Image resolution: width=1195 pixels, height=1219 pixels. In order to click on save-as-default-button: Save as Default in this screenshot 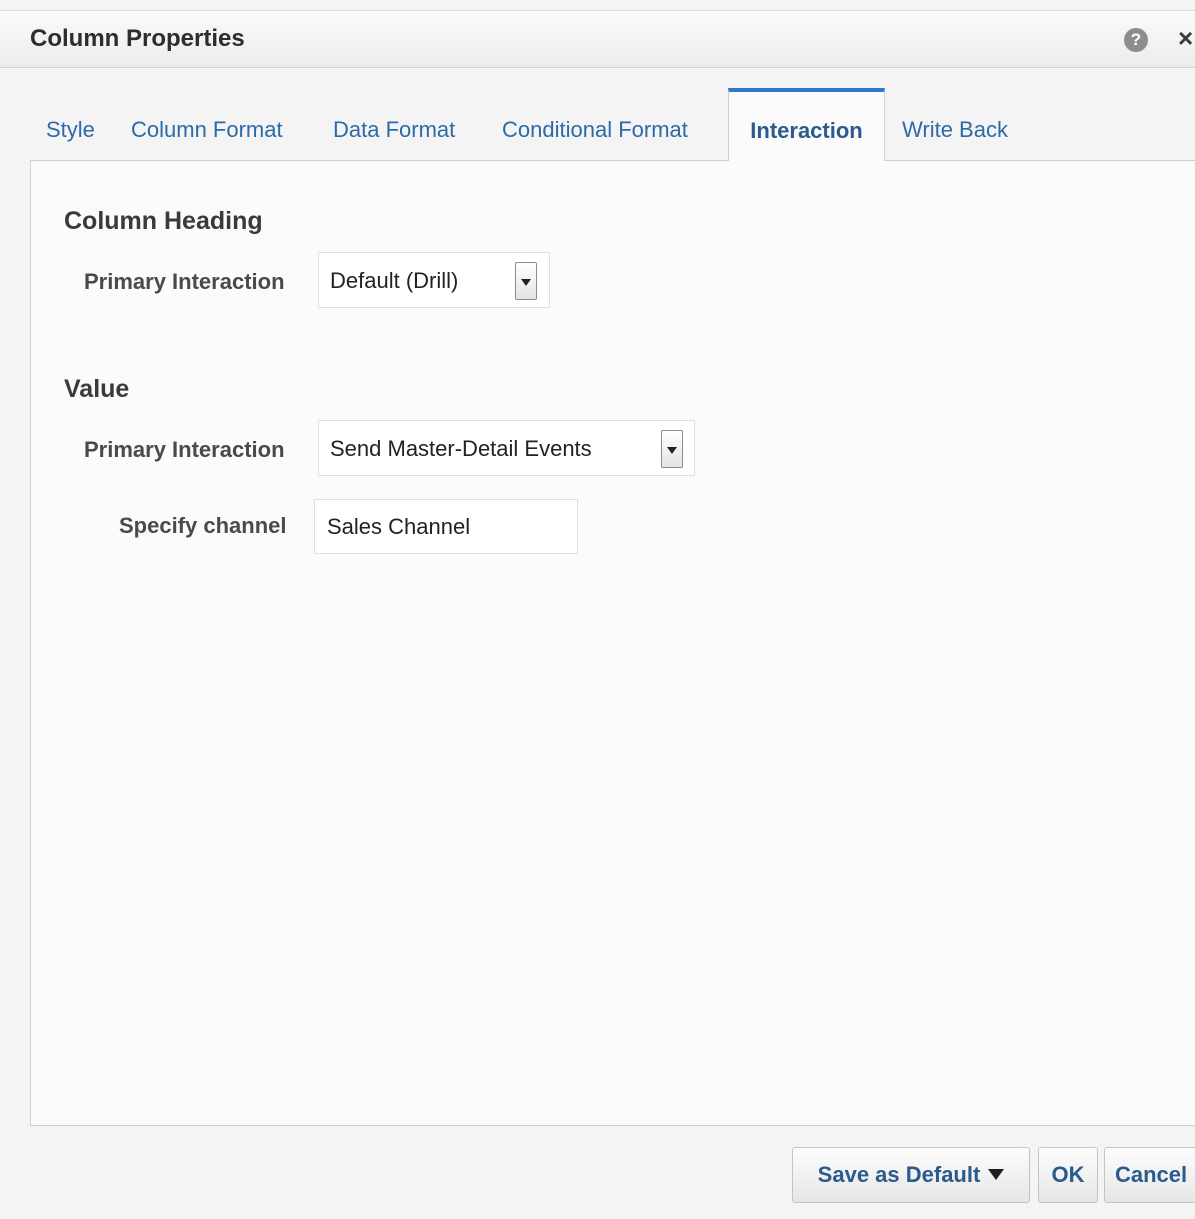, I will do `click(911, 1175)`.